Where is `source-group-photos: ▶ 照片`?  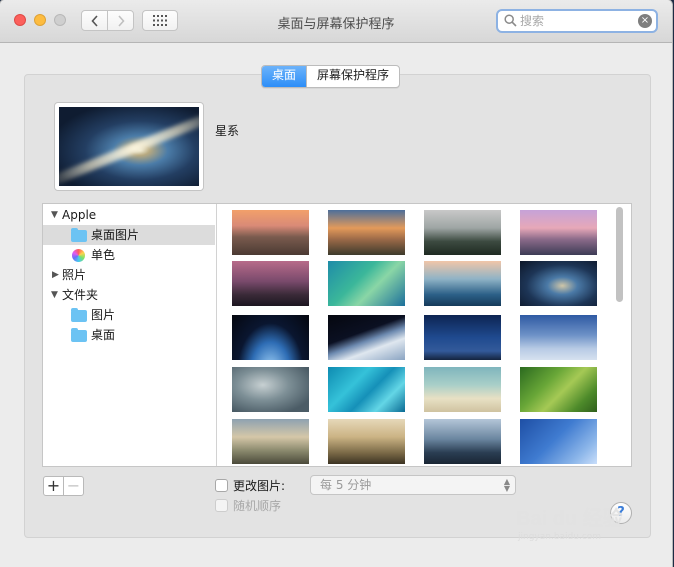 source-group-photos: ▶ 照片 is located at coordinates (129, 275).